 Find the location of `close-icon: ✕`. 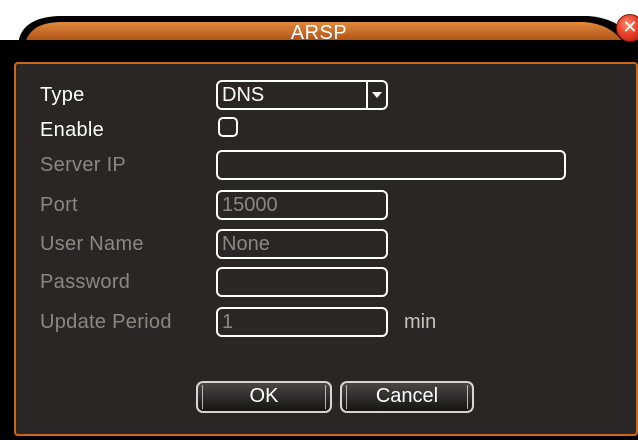

close-icon: ✕ is located at coordinates (627, 28).